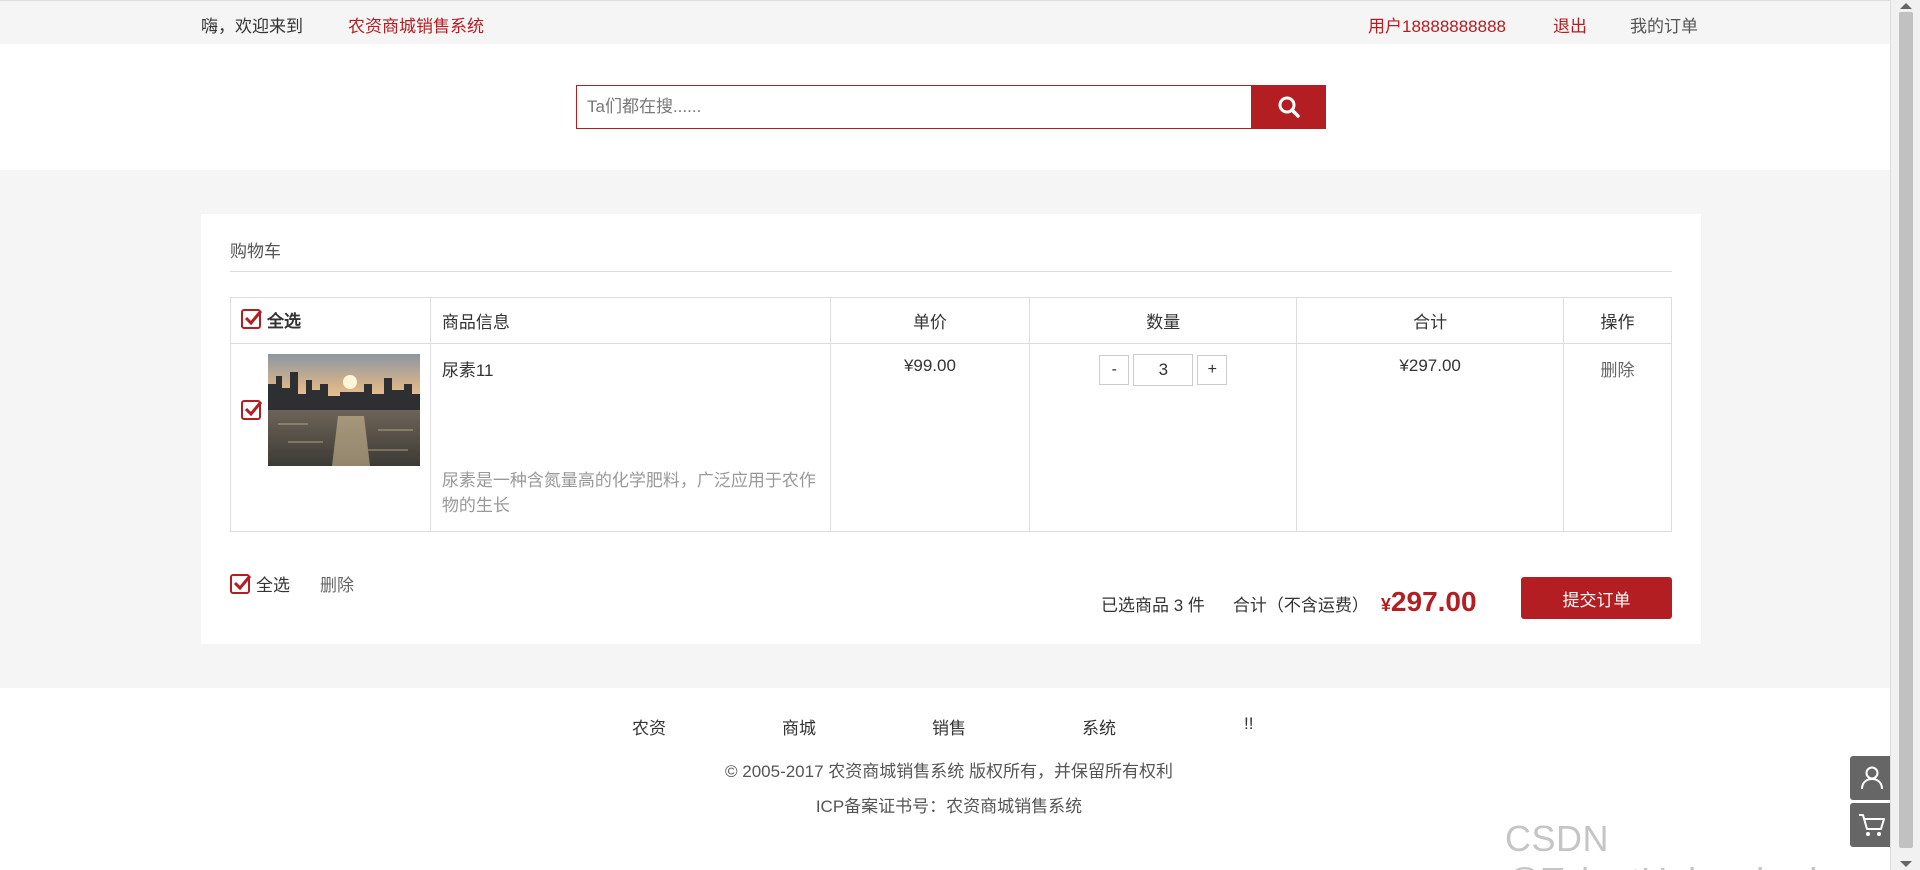 This screenshot has width=1920, height=870. What do you see at coordinates (949, 771) in the screenshot?
I see `copyright-text: © 2005-2017 农资商城销售系统 版权所有，并保留所有权利` at bounding box center [949, 771].